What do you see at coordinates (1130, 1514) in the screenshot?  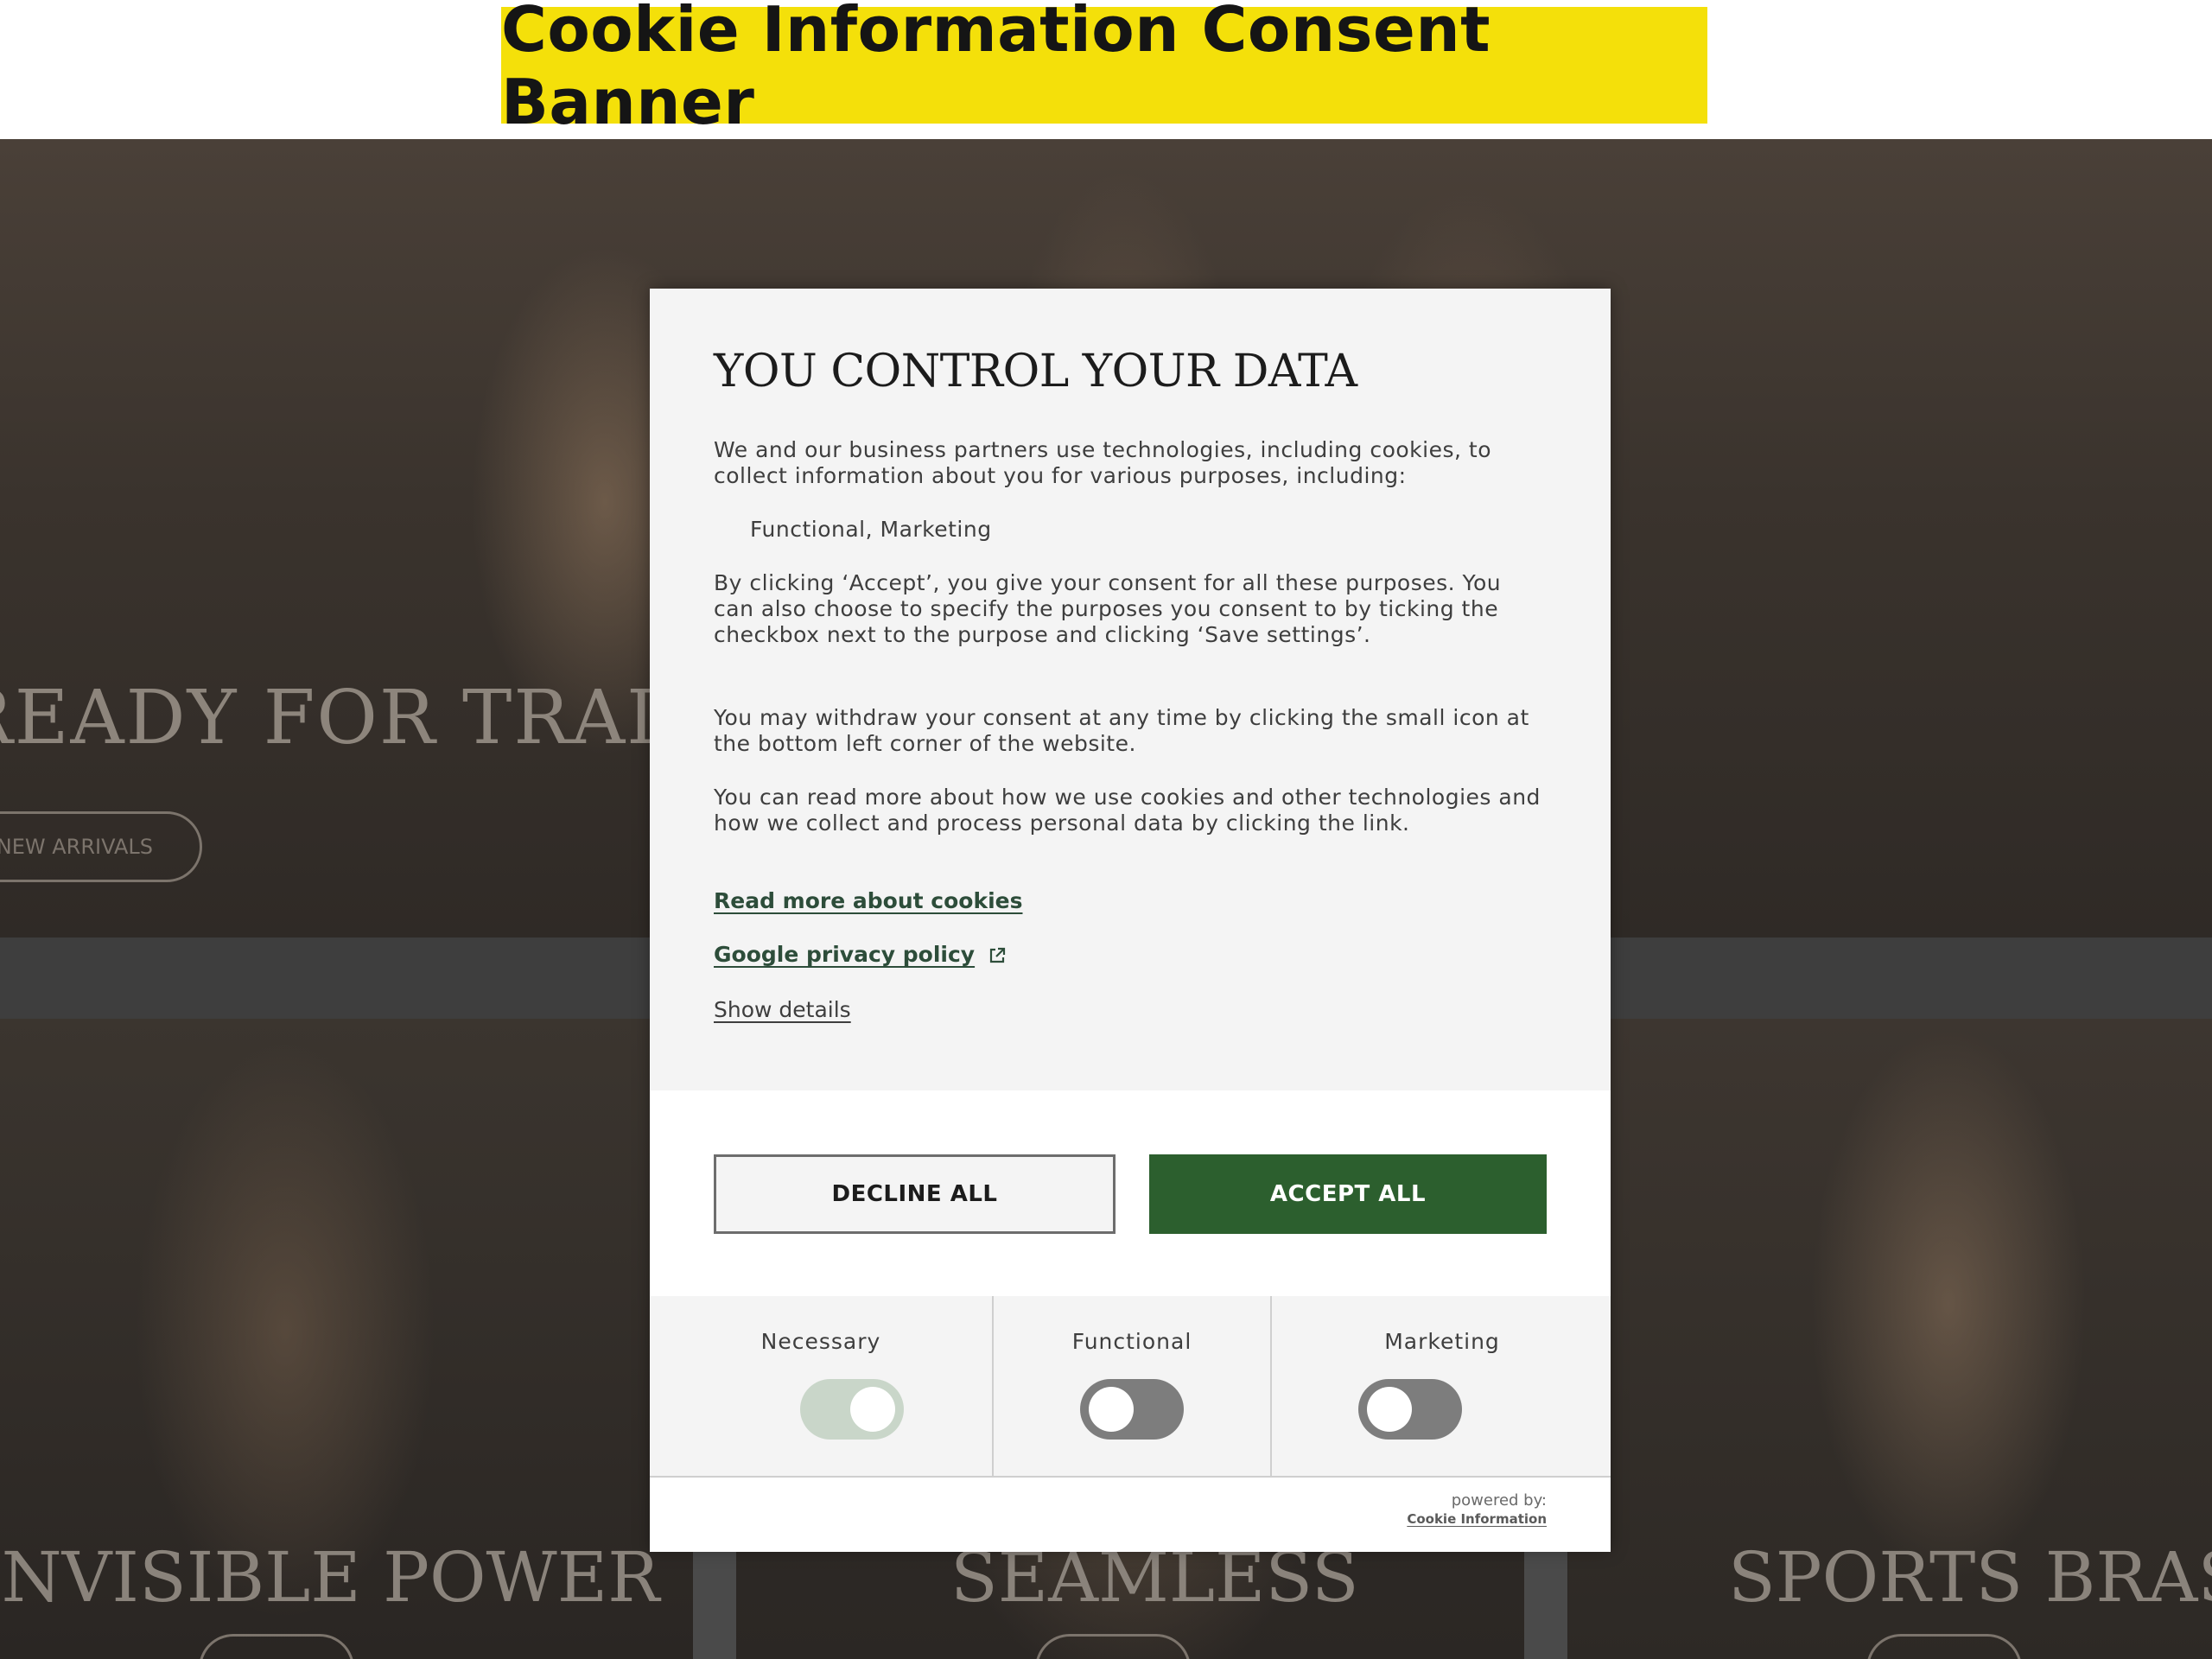 I see `dialog-footer: powered by: Cookie Information` at bounding box center [1130, 1514].